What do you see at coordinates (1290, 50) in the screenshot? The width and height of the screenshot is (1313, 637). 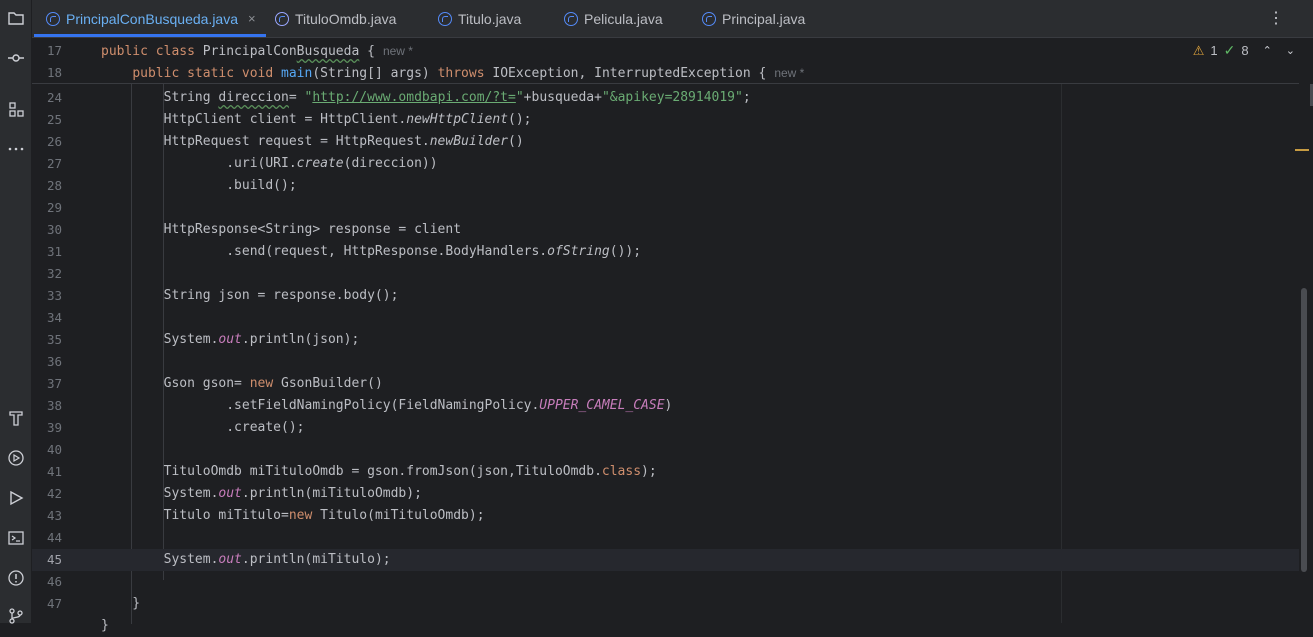 I see `chevron-down-icon: ⌄` at bounding box center [1290, 50].